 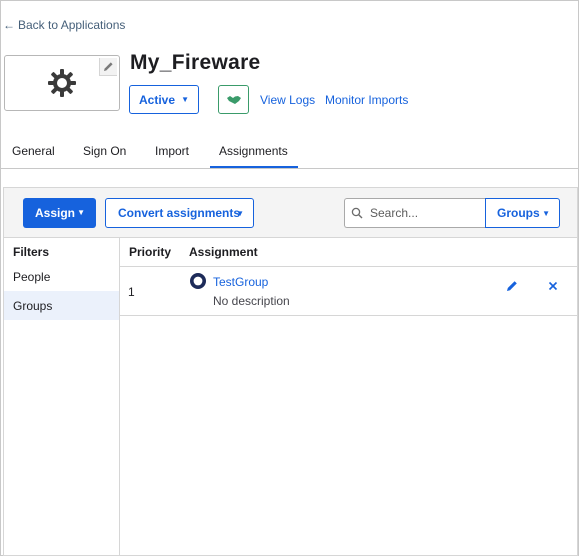 I want to click on search-icon, so click(x=357, y=213).